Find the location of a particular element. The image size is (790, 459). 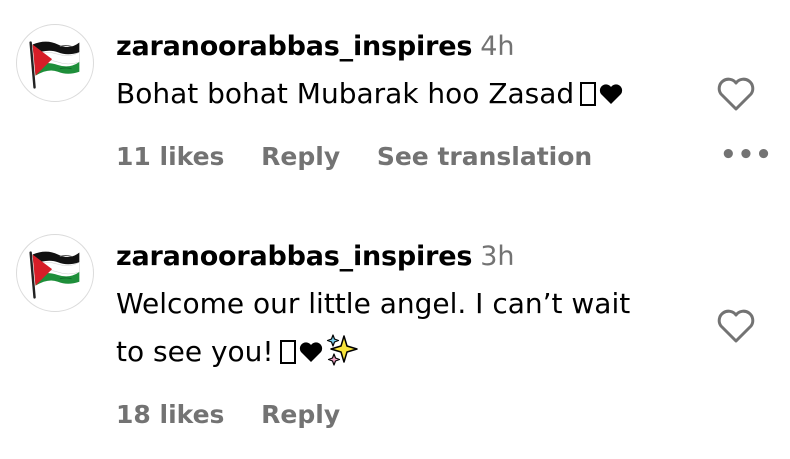

timestamp: 3h is located at coordinates (497, 256).